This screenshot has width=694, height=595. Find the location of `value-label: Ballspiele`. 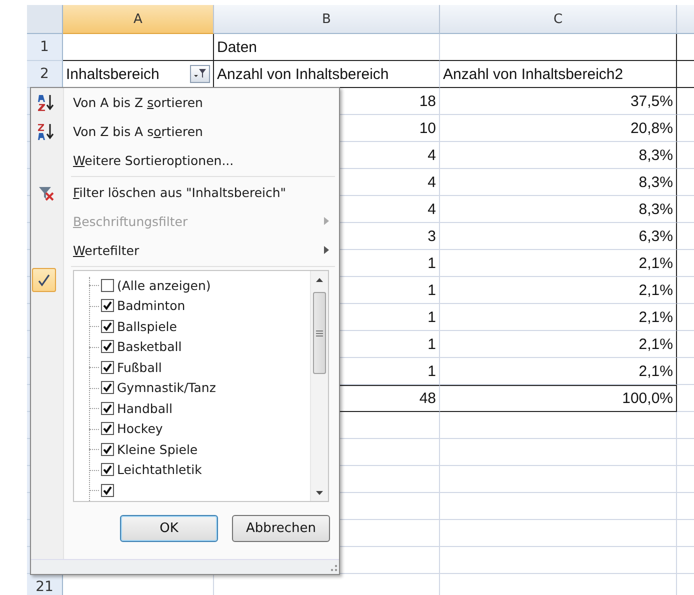

value-label: Ballspiele is located at coordinates (147, 326).